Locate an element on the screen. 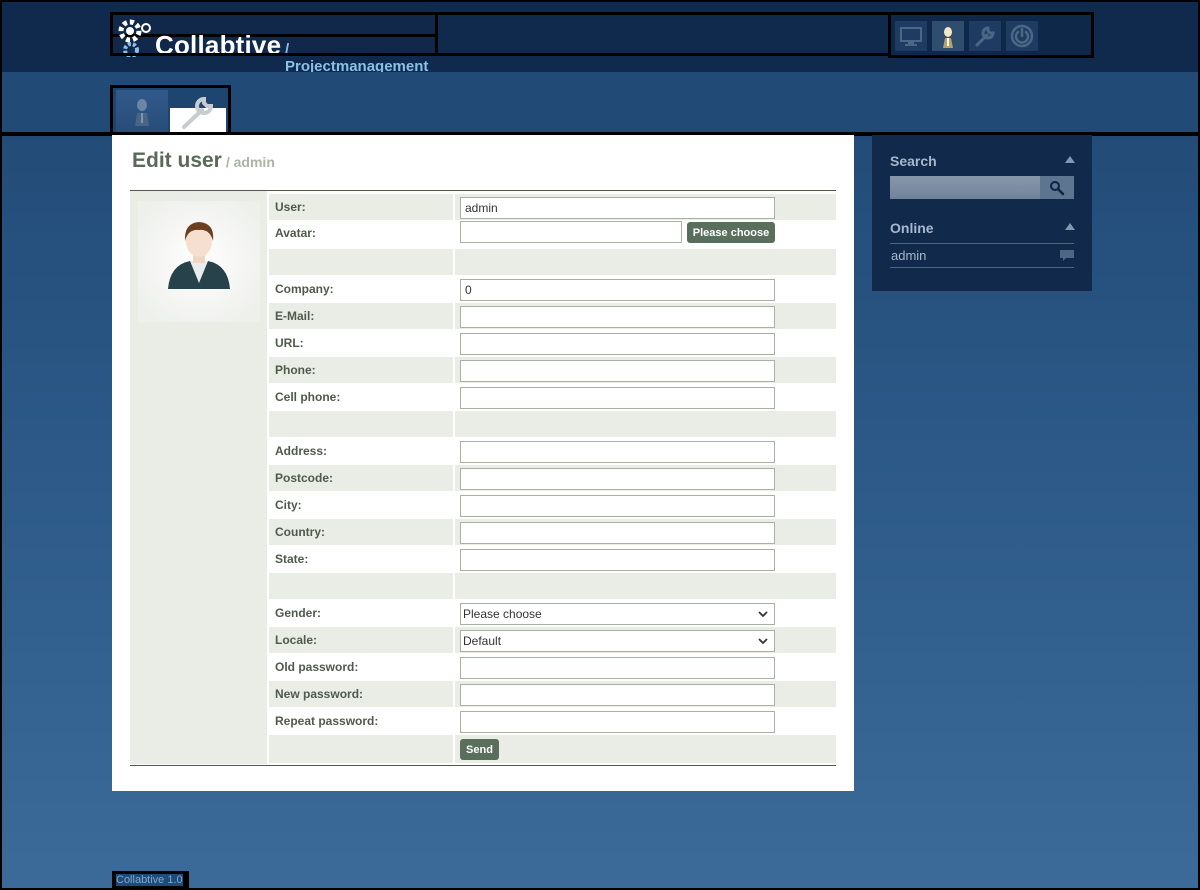 The width and height of the screenshot is (1200, 890). locale-select: Default is located at coordinates (617, 641).